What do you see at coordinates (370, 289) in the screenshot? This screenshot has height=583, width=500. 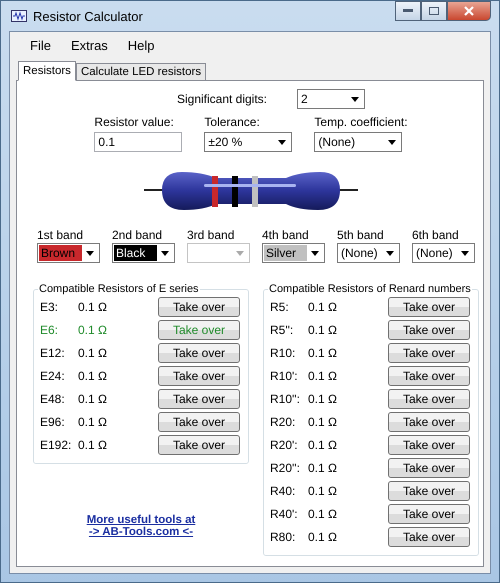 I see `group-title: Compatible Resistors of Renard numbers` at bounding box center [370, 289].